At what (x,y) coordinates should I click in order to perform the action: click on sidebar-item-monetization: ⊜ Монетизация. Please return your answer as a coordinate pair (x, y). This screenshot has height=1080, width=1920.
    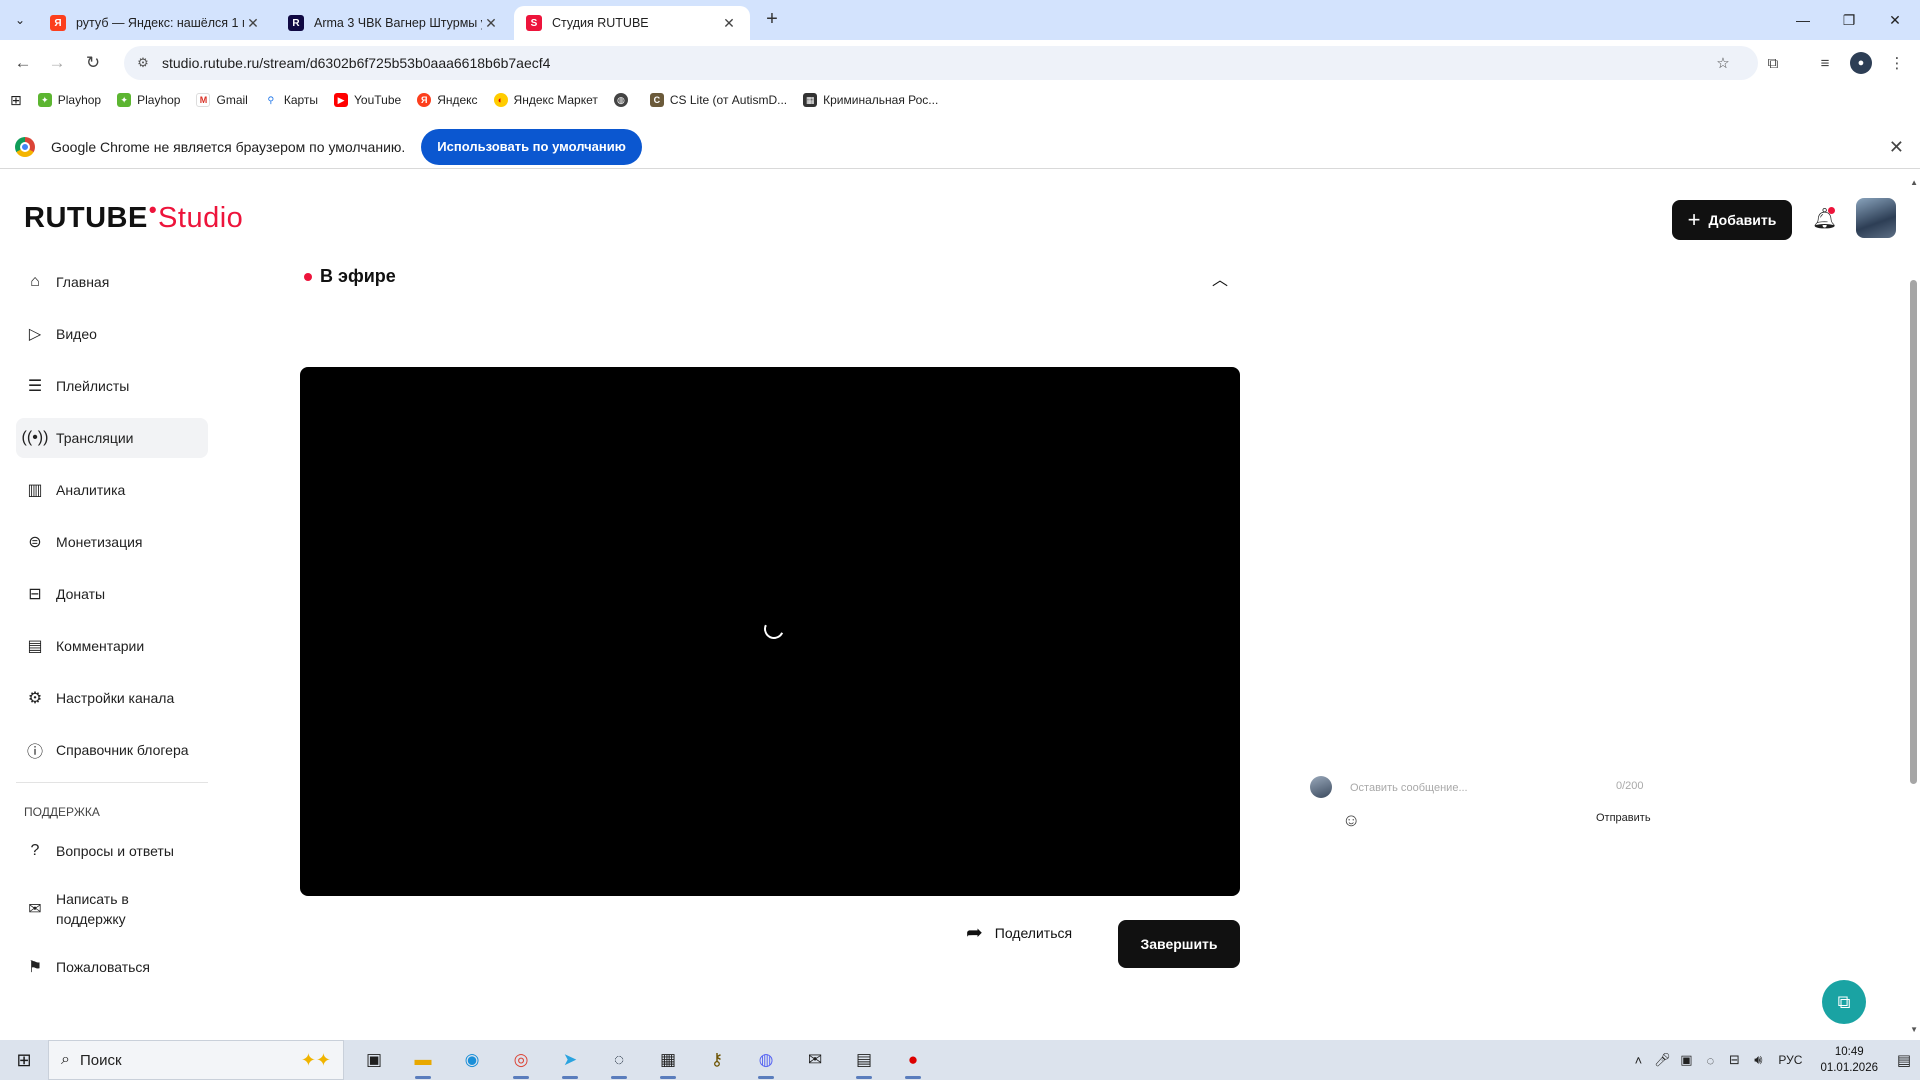
    Looking at the image, I should click on (112, 542).